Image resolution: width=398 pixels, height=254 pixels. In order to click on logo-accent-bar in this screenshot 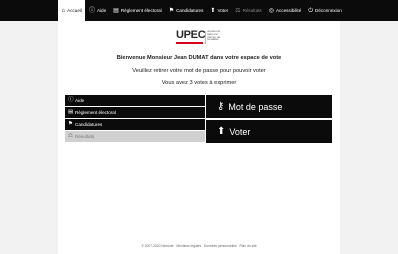, I will do `click(189, 43)`.